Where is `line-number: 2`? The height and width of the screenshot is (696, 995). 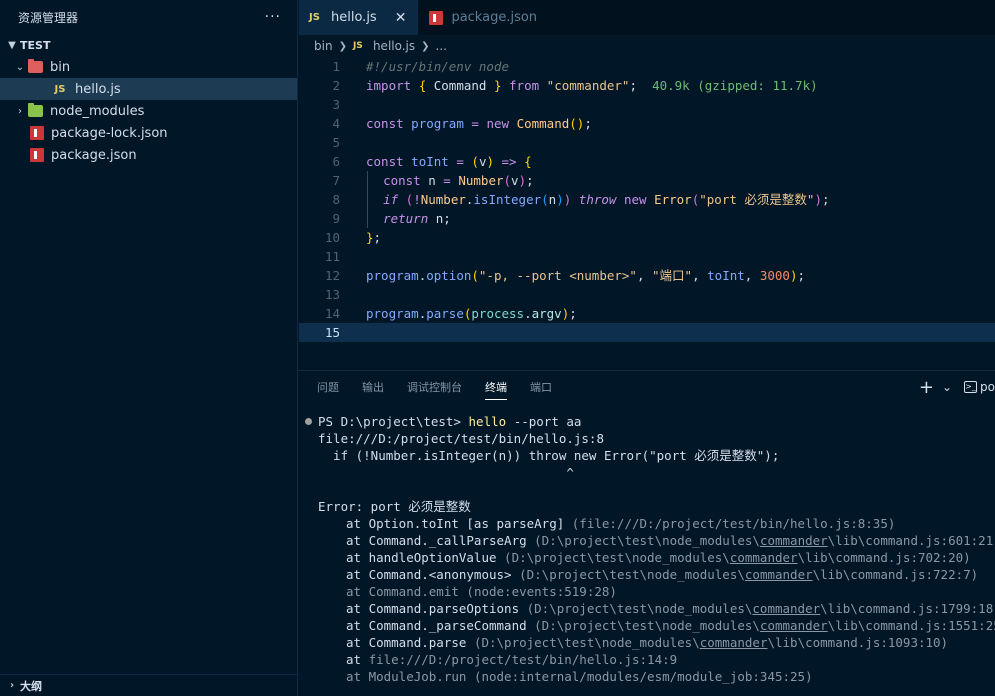
line-number: 2 is located at coordinates (336, 85).